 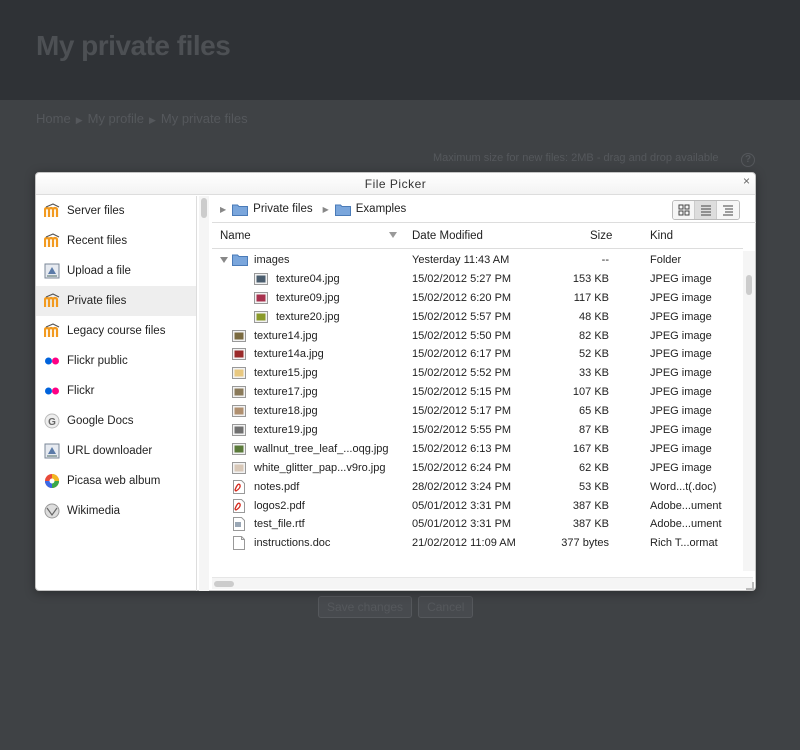 What do you see at coordinates (110, 451) in the screenshot?
I see `sidebar-item-label: URL downloader` at bounding box center [110, 451].